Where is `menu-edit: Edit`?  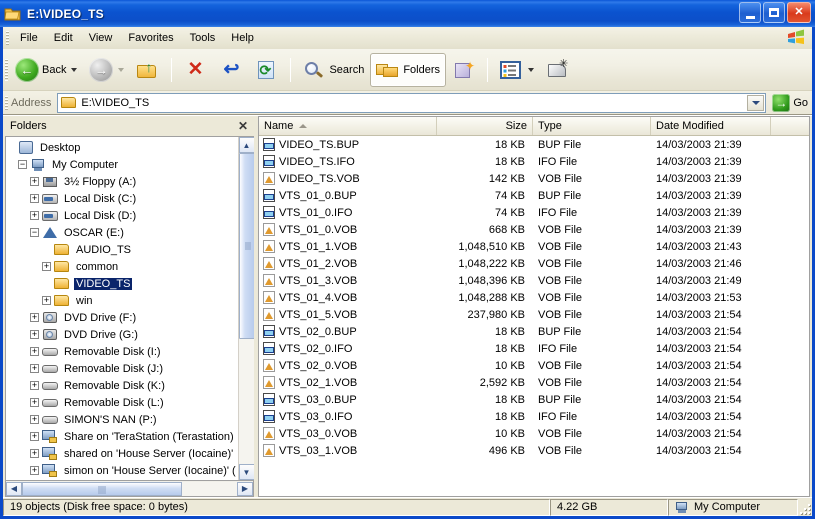 menu-edit: Edit is located at coordinates (63, 38).